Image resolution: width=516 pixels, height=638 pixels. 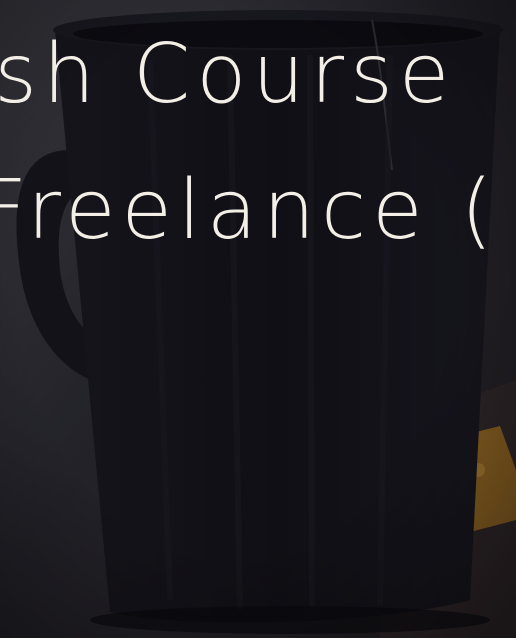 What do you see at coordinates (228, 74) in the screenshot?
I see `headline-line-1: ash Course` at bounding box center [228, 74].